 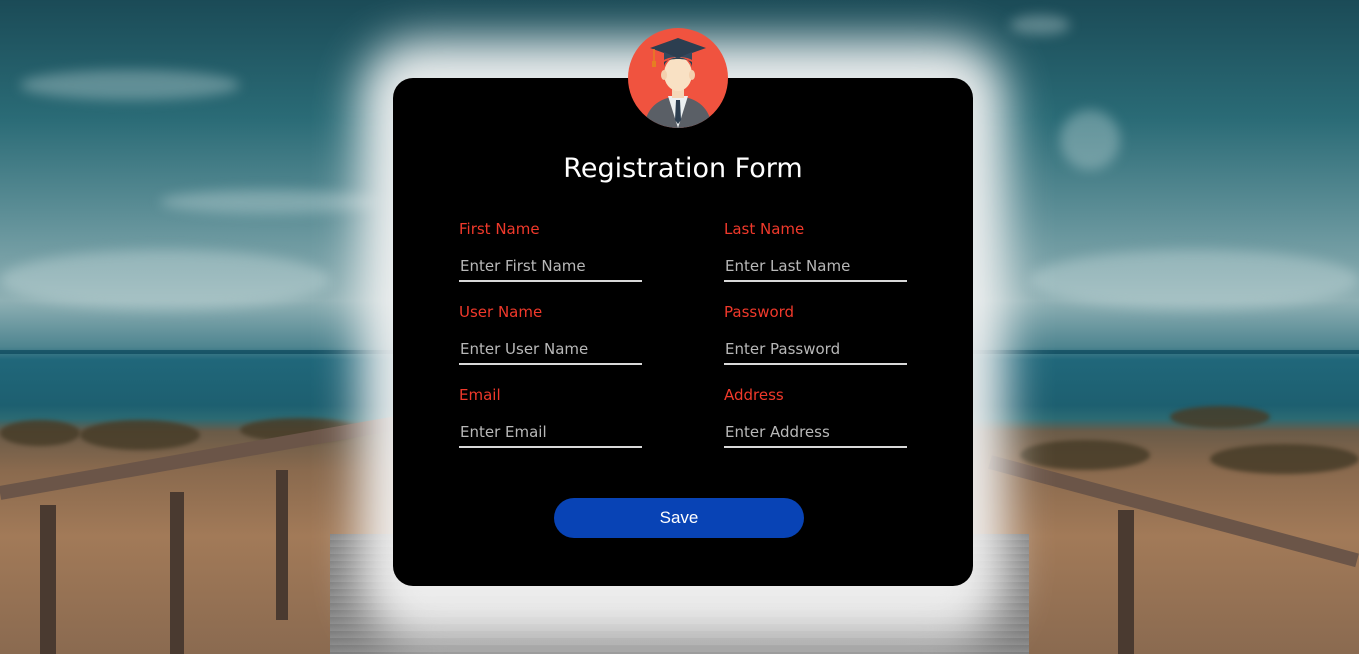 What do you see at coordinates (501, 312) in the screenshot?
I see `user-name-label: User Name` at bounding box center [501, 312].